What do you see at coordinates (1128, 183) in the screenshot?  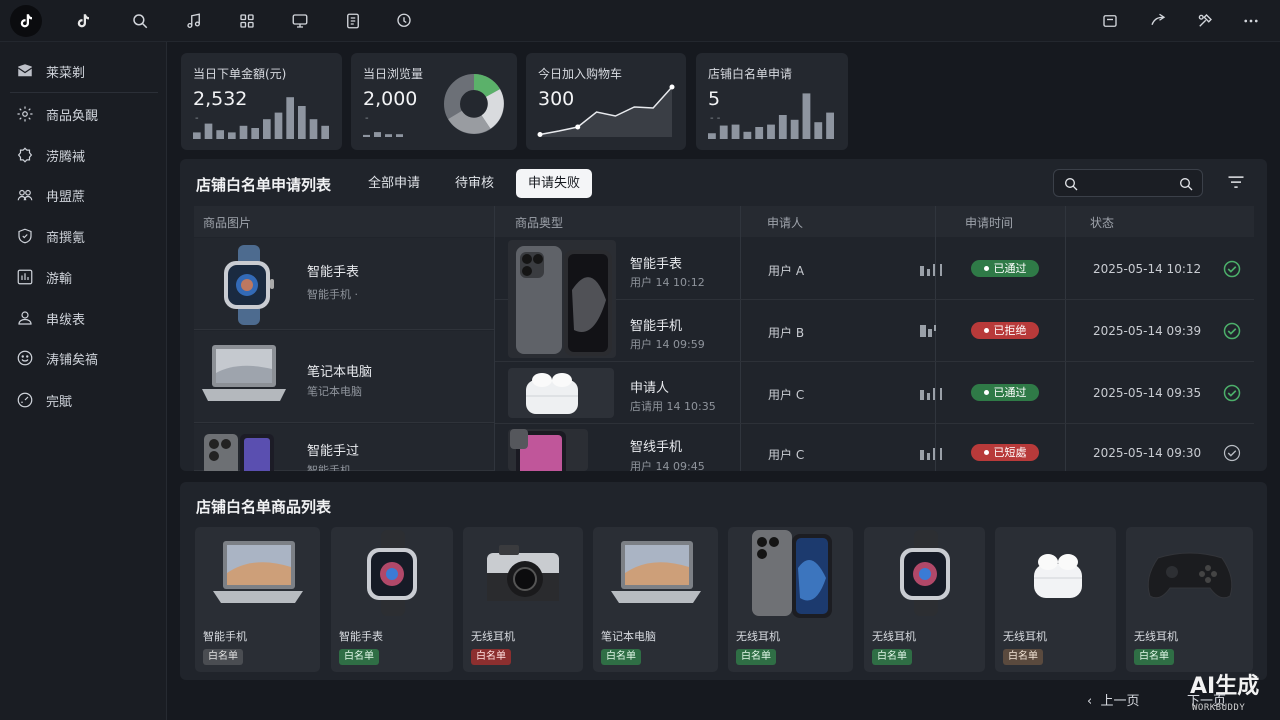 I see `search-input` at bounding box center [1128, 183].